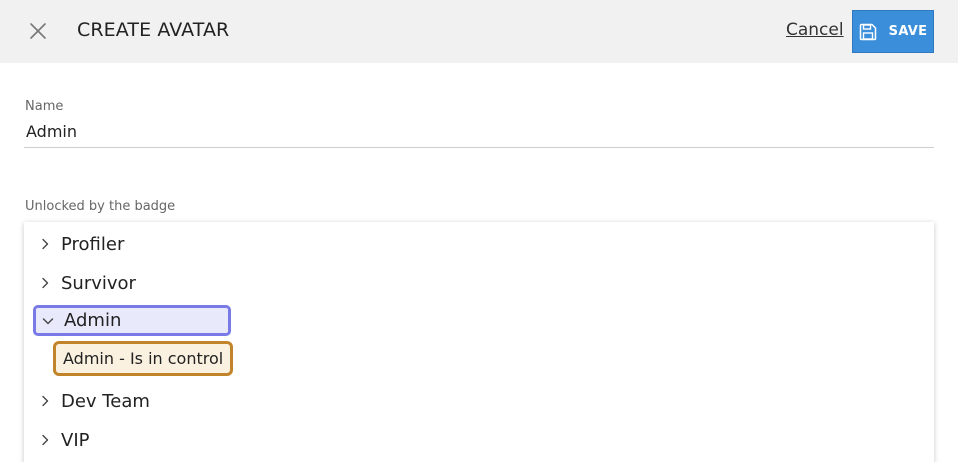 This screenshot has height=462, width=958. I want to click on tree-node-label: Survivor, so click(98, 283).